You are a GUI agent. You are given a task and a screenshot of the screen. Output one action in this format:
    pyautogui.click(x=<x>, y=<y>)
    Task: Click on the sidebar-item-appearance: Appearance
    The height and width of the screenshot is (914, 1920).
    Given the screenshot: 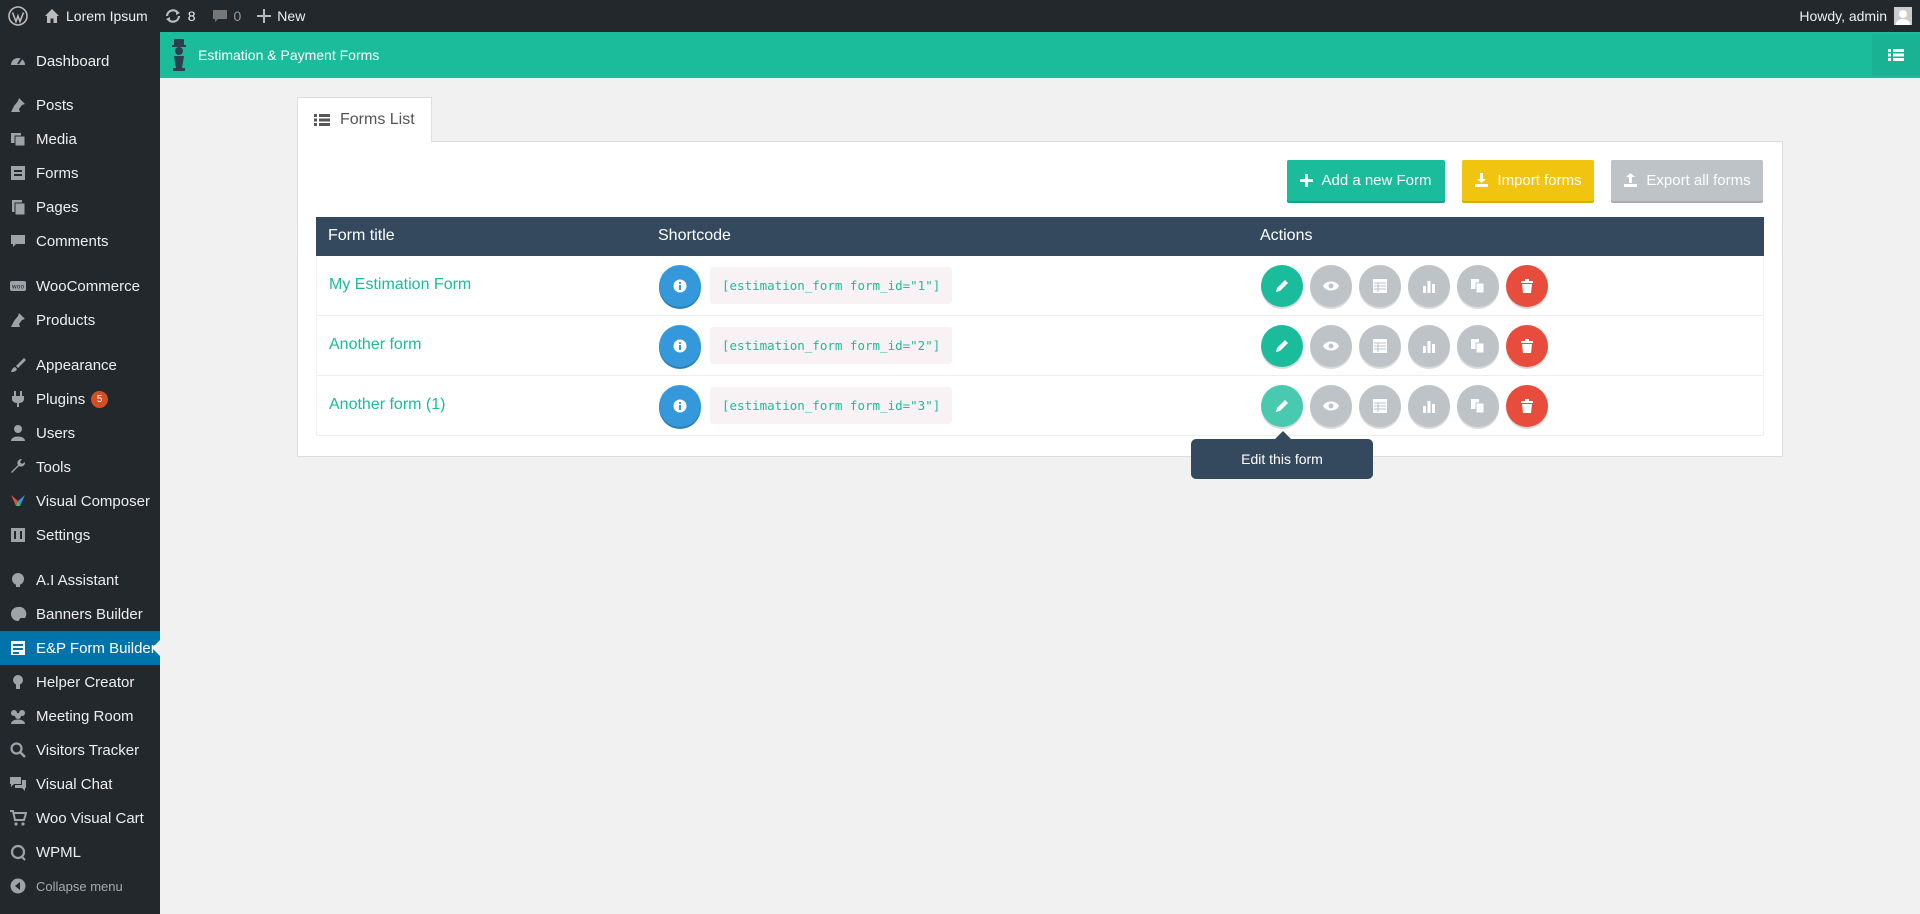 What is the action you would take?
    pyautogui.click(x=80, y=365)
    